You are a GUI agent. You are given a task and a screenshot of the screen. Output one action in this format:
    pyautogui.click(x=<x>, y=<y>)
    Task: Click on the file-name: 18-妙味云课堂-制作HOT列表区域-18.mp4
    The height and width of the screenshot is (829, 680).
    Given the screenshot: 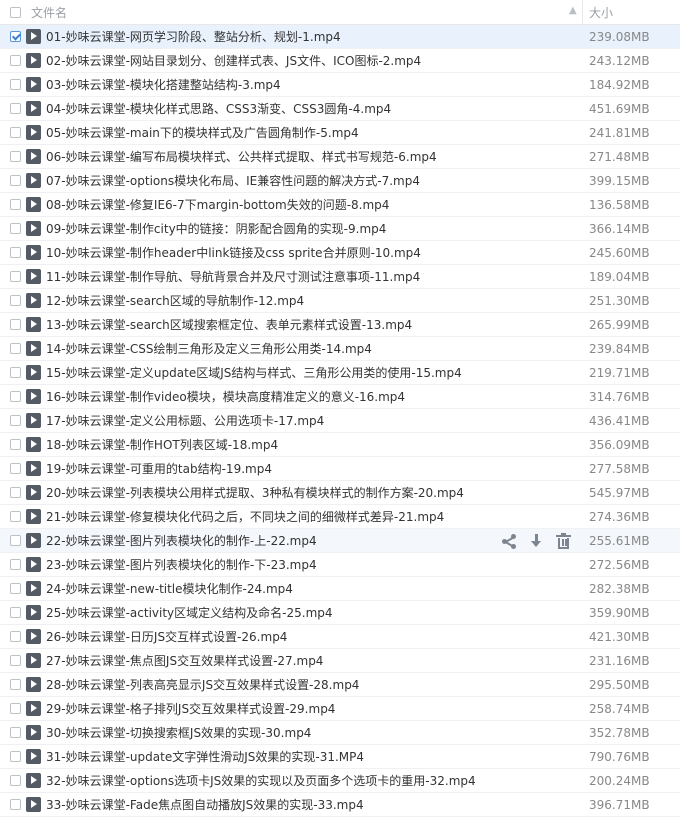 What is the action you would take?
    pyautogui.click(x=162, y=444)
    